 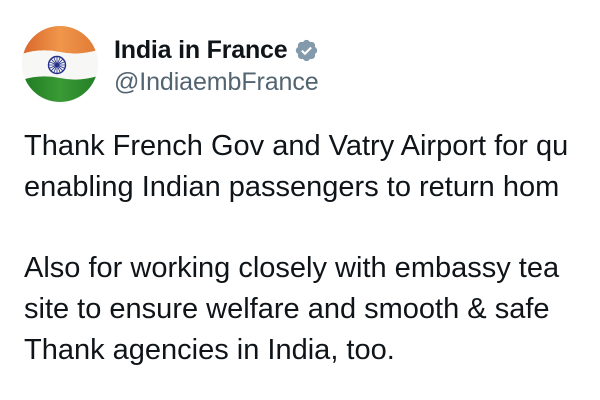 I want to click on indian-flag-icon, so click(x=60, y=64).